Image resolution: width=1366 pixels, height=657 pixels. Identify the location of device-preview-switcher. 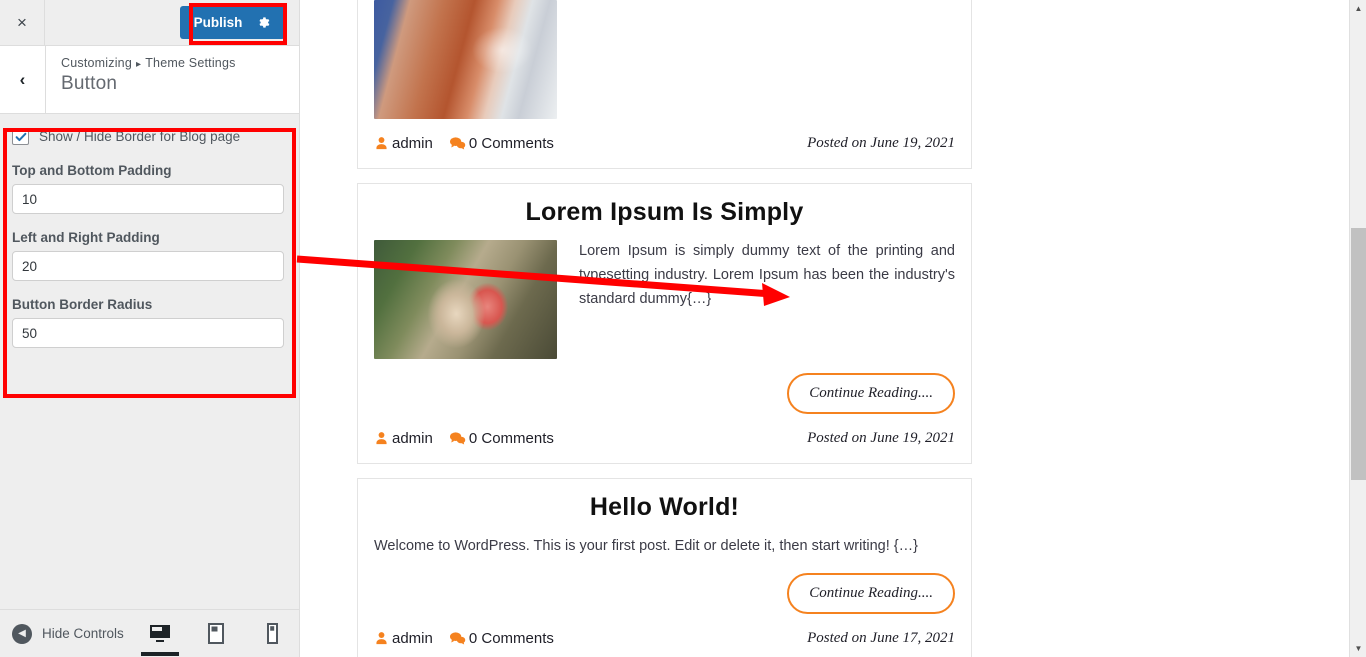
(213, 633).